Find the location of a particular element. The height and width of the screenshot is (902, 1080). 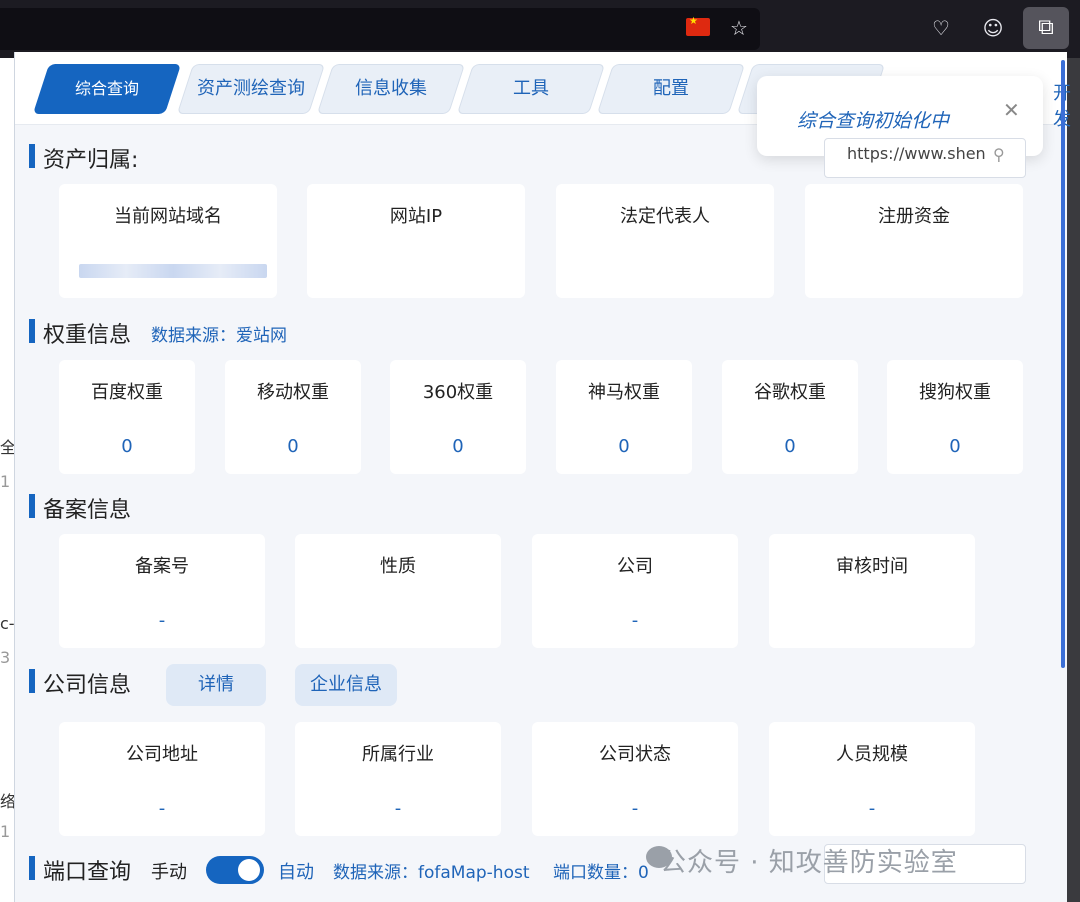

browser-toolbar: ☆ ♡ ☺ ⧉ is located at coordinates (540, 29).